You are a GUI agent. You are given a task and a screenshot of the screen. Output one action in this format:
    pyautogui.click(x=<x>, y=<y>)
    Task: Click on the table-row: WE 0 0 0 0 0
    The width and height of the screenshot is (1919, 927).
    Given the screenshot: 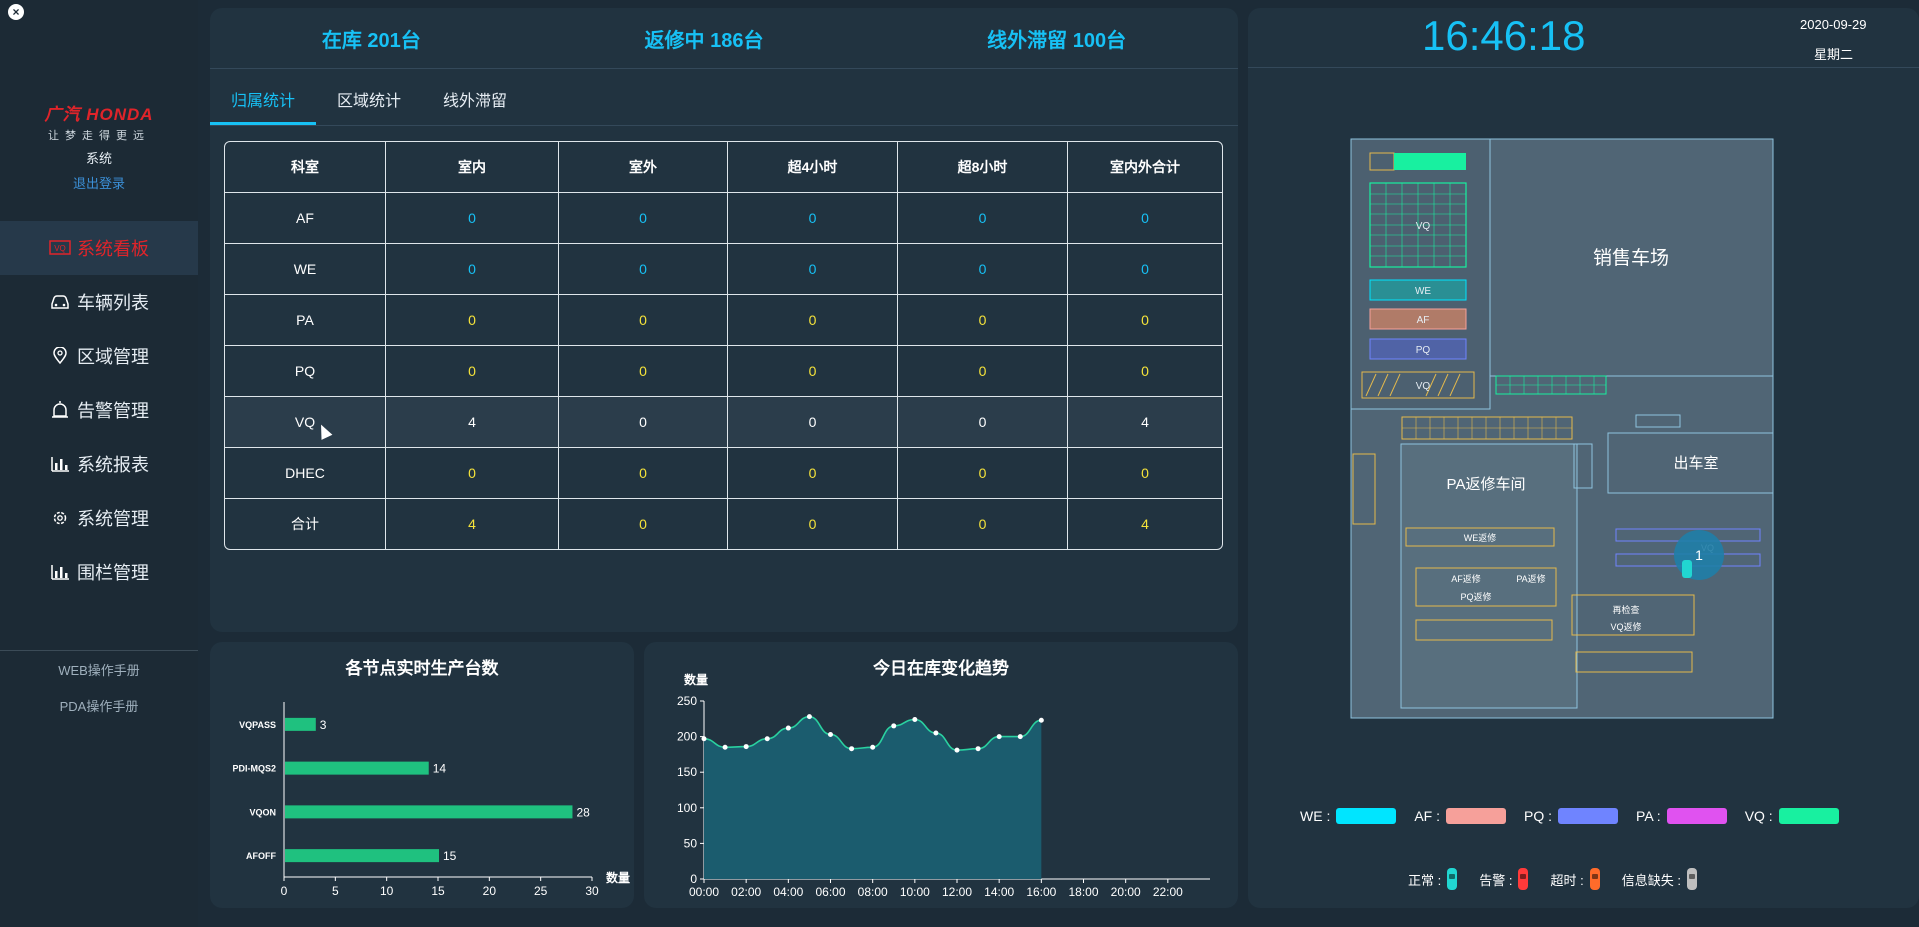 What is the action you would take?
    pyautogui.click(x=723, y=269)
    